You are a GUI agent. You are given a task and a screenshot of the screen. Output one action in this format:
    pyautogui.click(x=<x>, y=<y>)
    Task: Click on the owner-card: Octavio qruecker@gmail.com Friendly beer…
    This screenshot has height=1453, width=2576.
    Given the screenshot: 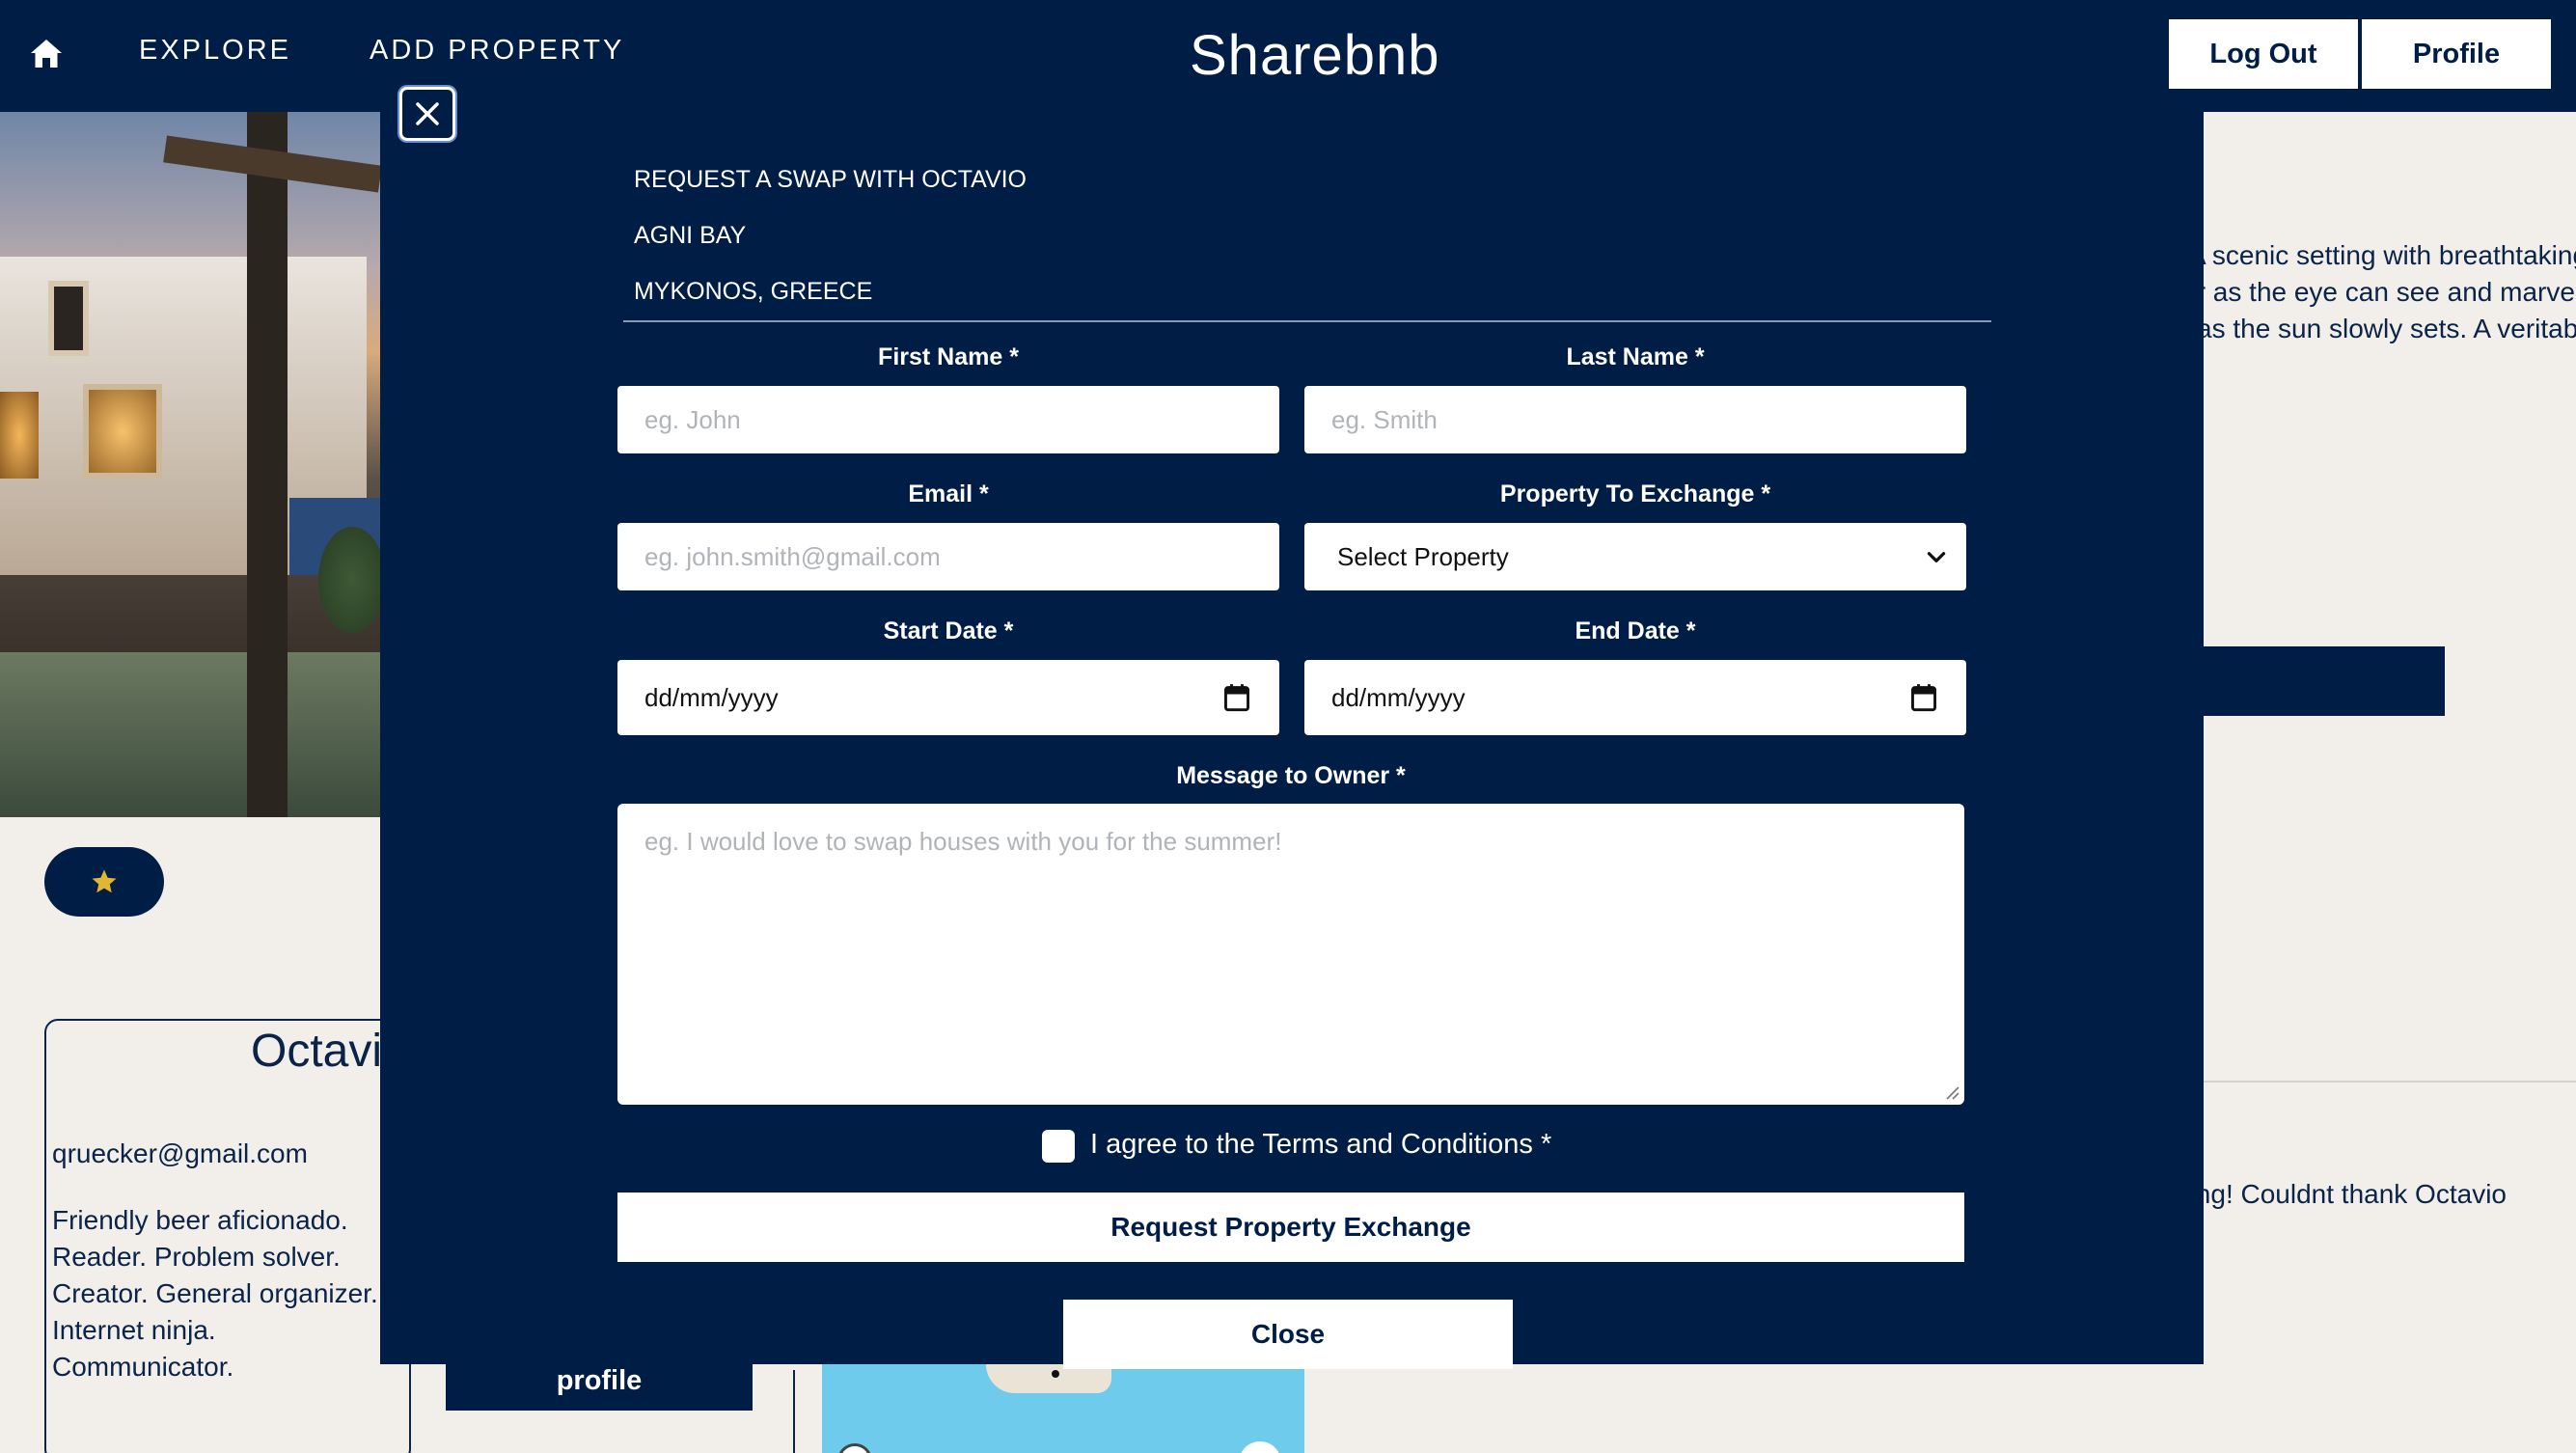 What is the action you would take?
    pyautogui.click(x=228, y=1236)
    